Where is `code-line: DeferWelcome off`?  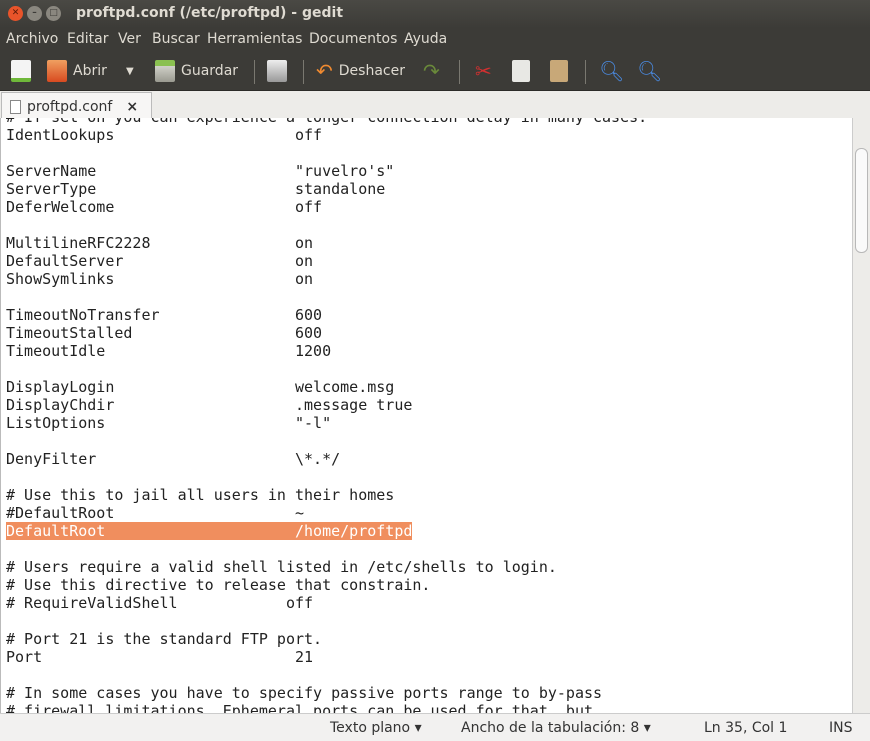
code-line: DeferWelcome off is located at coordinates (326, 207).